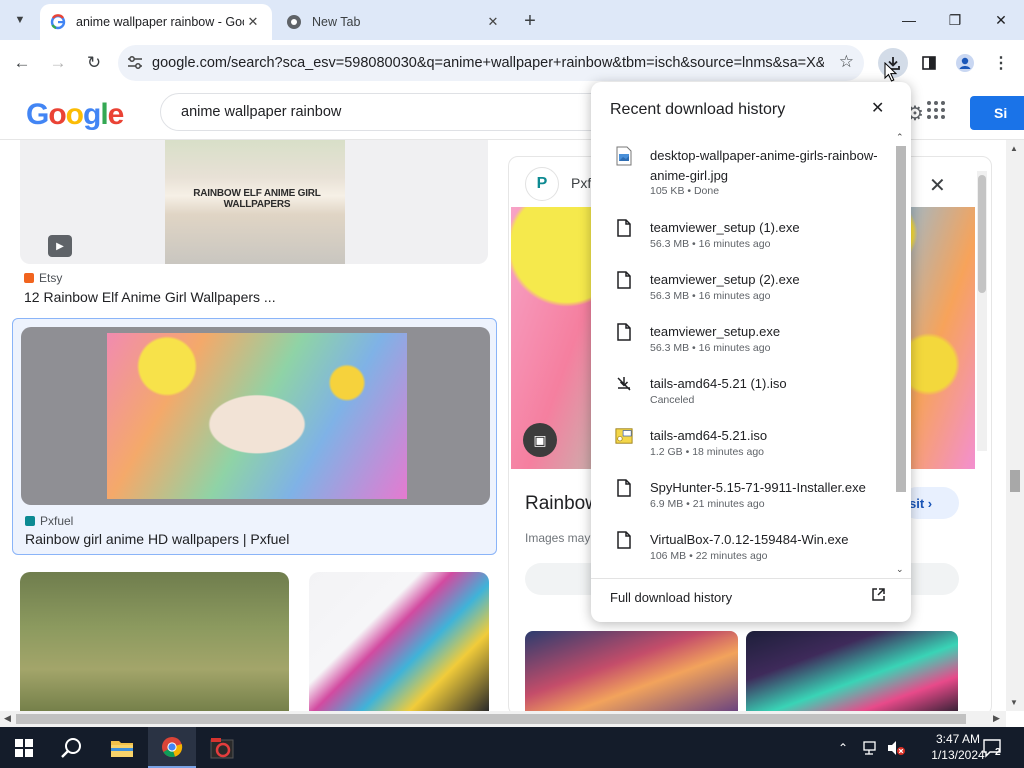 Image resolution: width=1024 pixels, height=768 pixels. I want to click on taskbar-app, so click(222, 747).